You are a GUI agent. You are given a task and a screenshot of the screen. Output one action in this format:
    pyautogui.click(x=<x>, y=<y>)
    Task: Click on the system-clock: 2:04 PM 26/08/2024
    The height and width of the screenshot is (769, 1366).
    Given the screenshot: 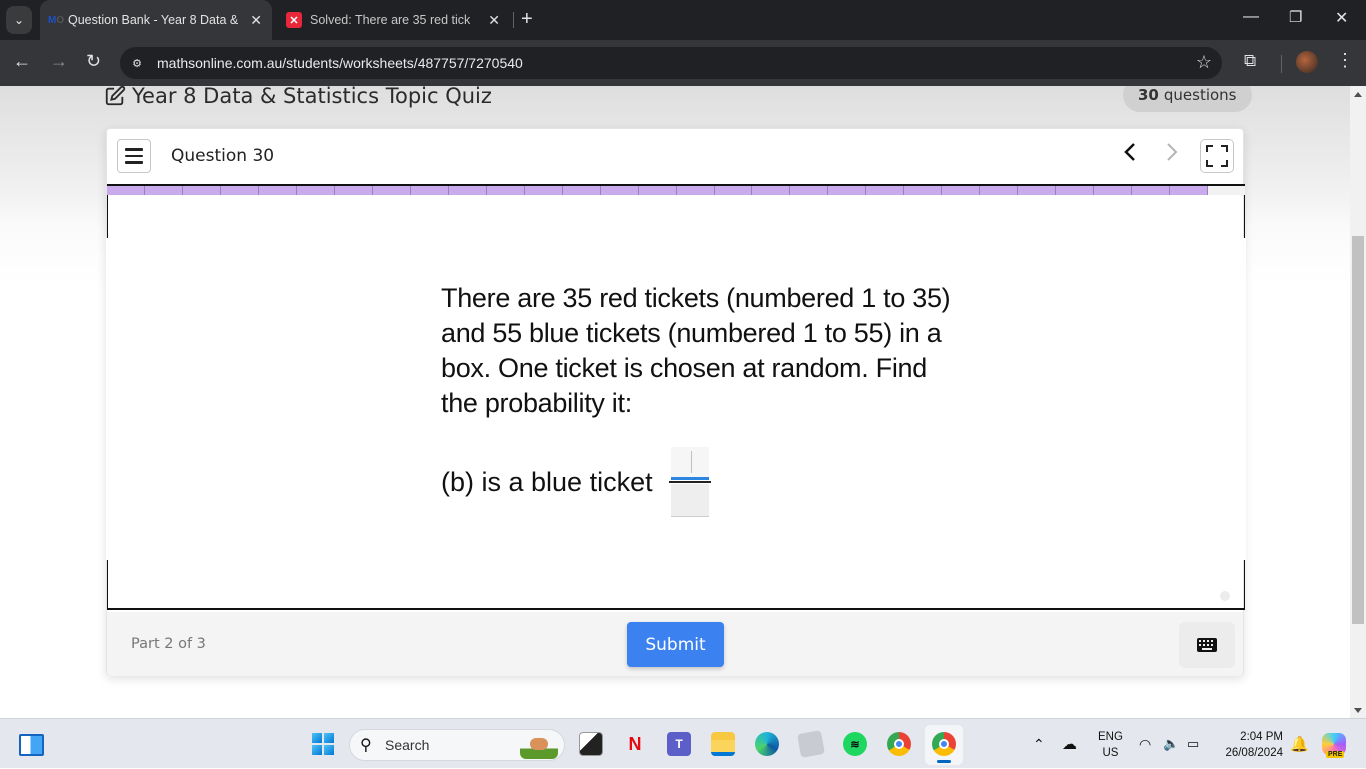 What is the action you would take?
    pyautogui.click(x=1250, y=745)
    